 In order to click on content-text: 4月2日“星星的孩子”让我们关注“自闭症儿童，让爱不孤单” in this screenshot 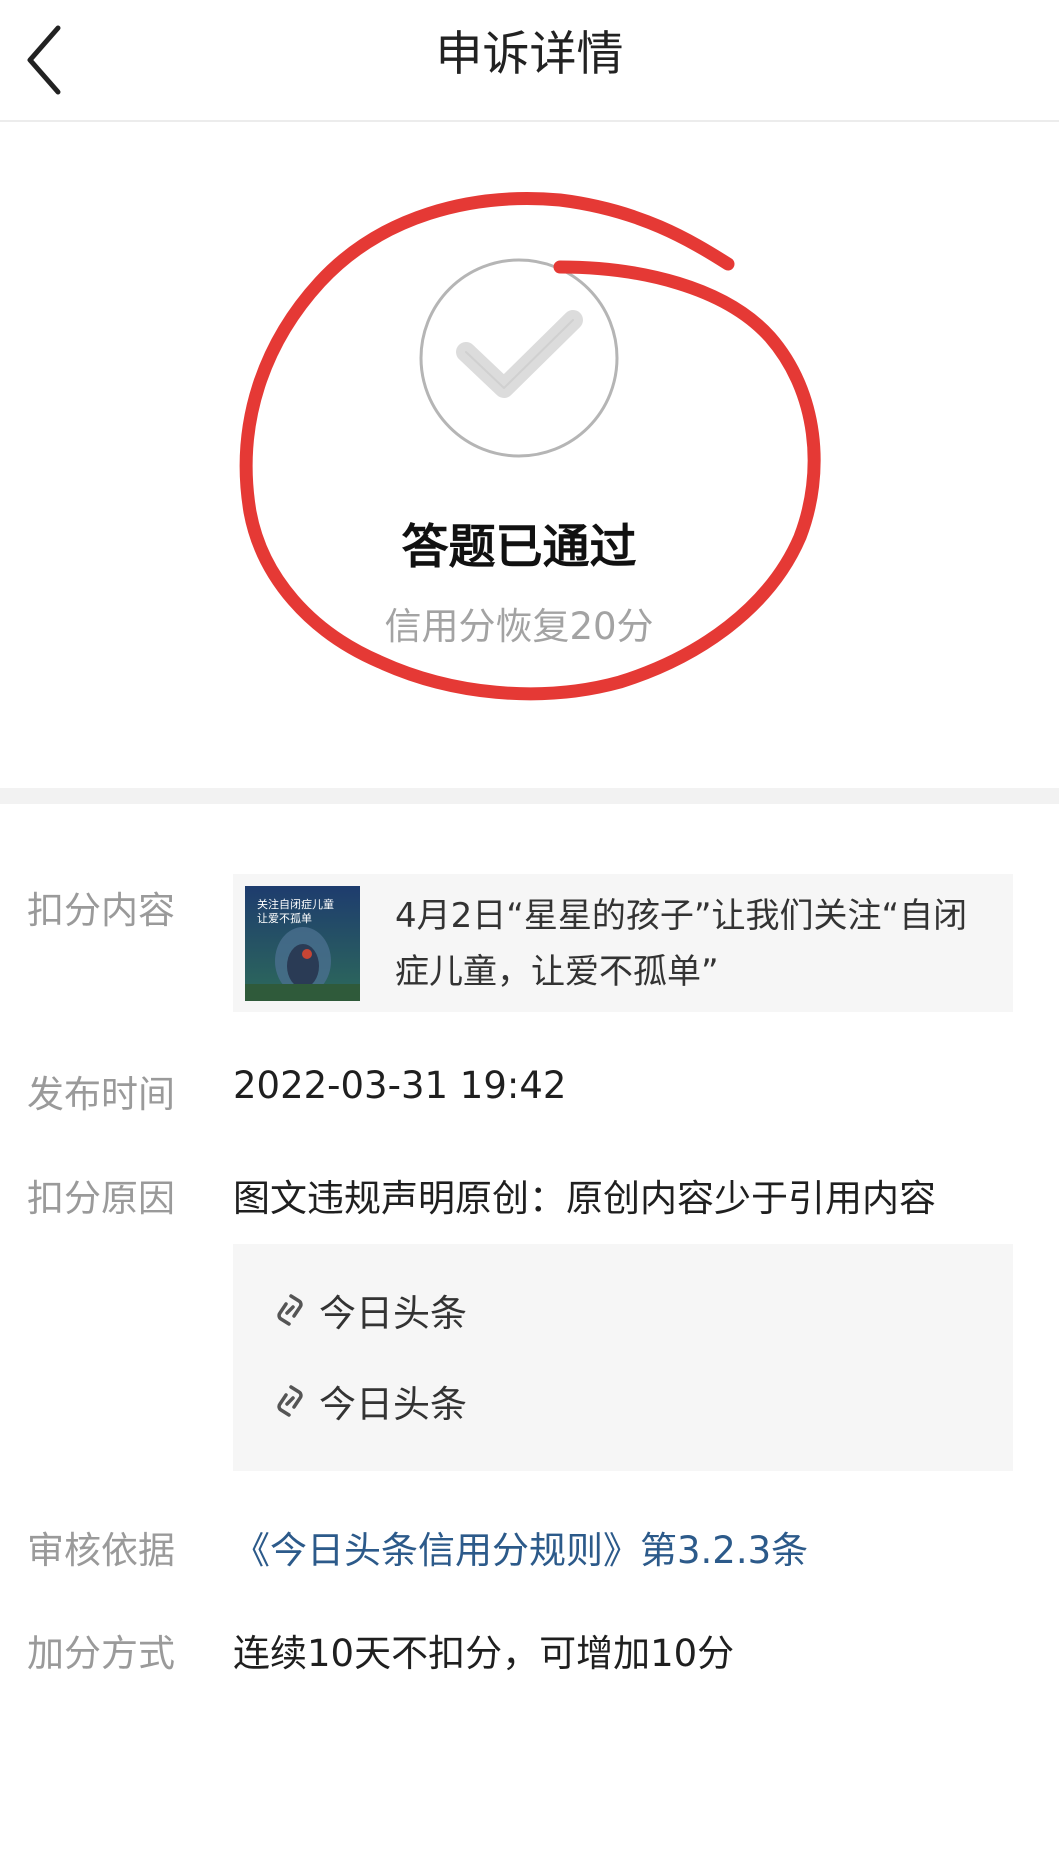, I will do `click(681, 944)`.